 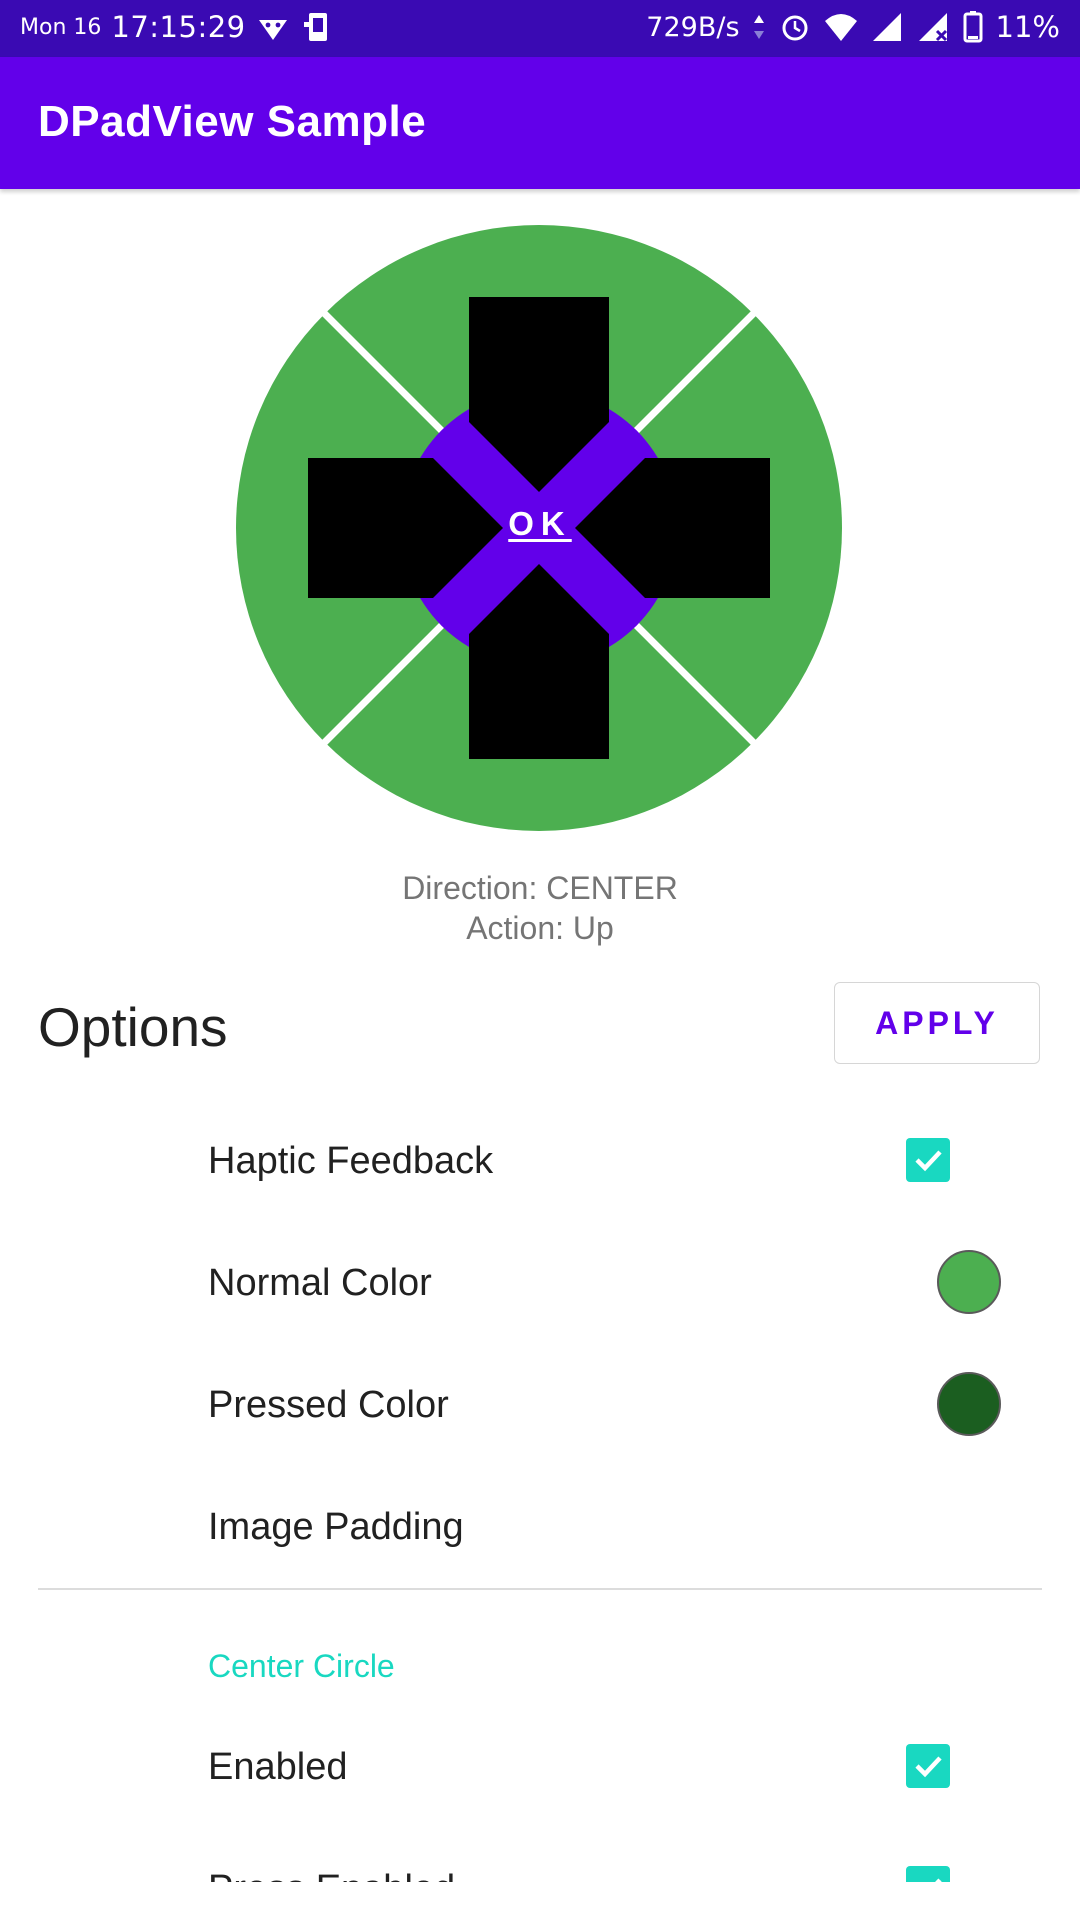 I want to click on center-enabled-checkbox, so click(x=928, y=1766).